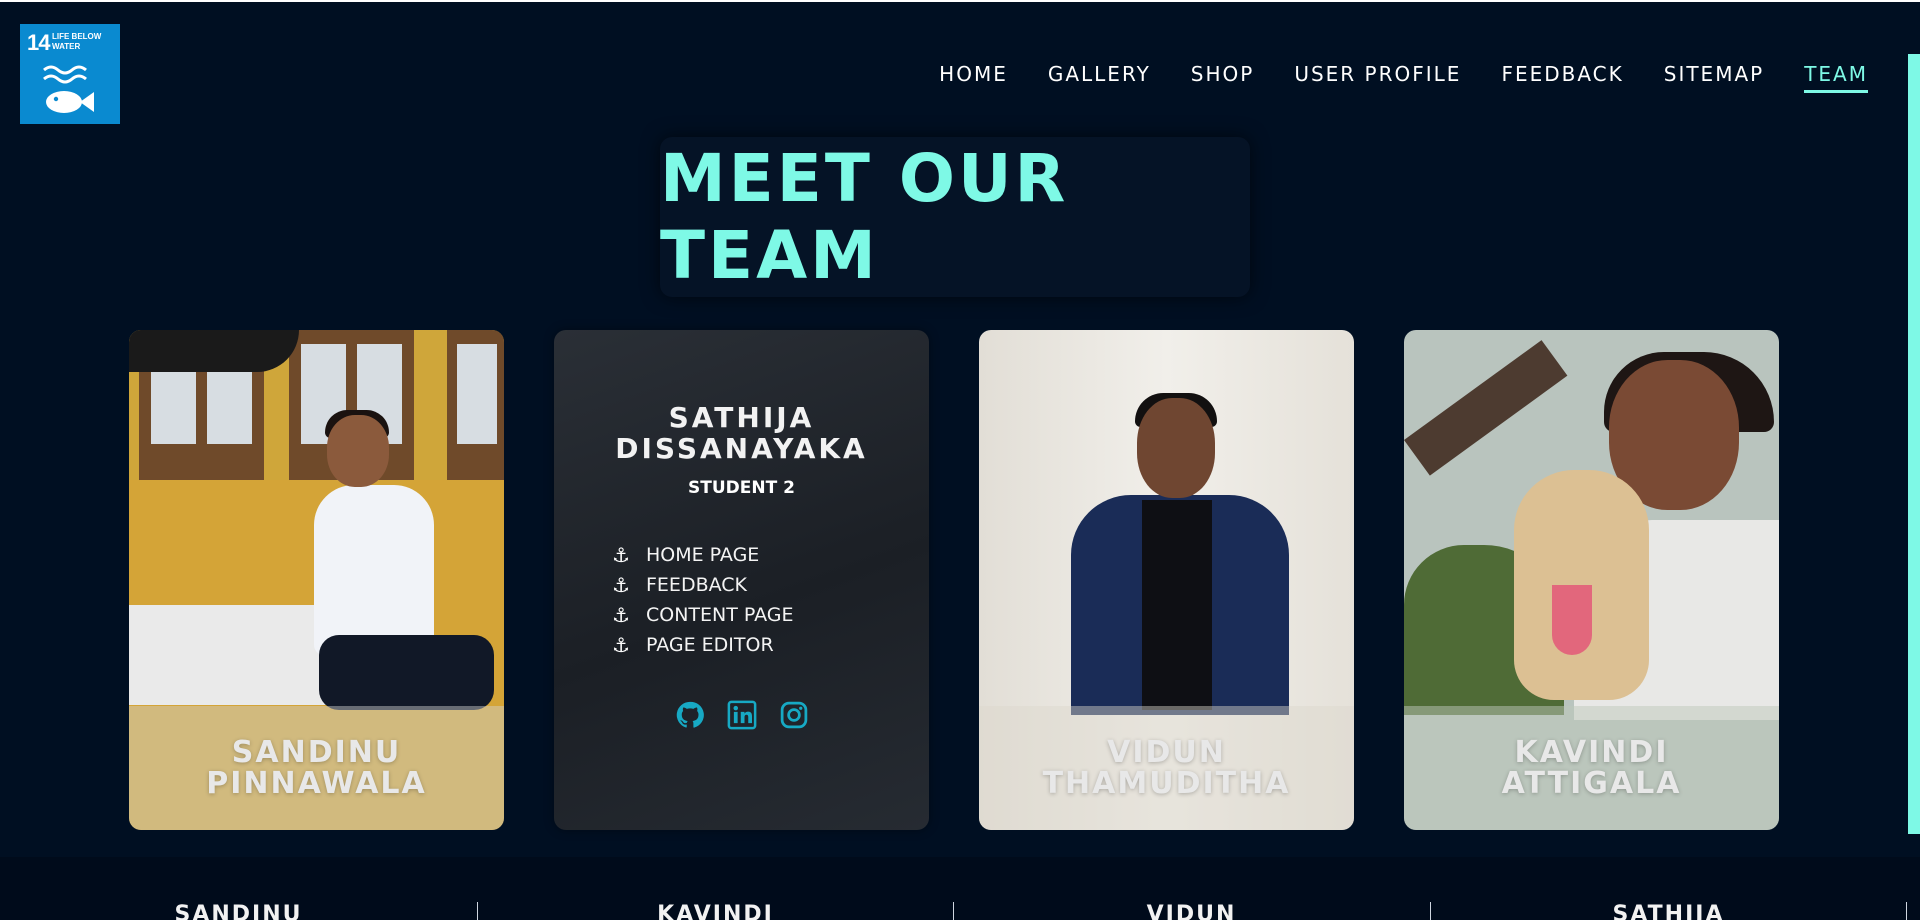 The height and width of the screenshot is (920, 1920). What do you see at coordinates (1562, 77) in the screenshot?
I see `nav-feedback: FEEDBACK` at bounding box center [1562, 77].